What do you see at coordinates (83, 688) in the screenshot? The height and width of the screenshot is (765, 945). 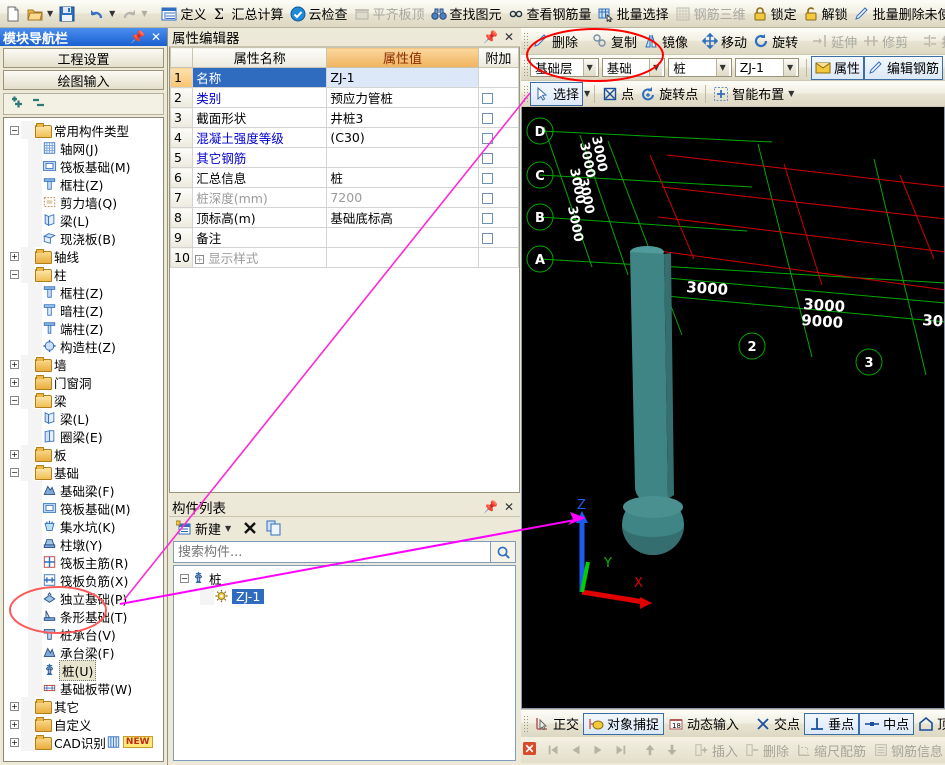 I see `tree-item-31: 基础板带(W)` at bounding box center [83, 688].